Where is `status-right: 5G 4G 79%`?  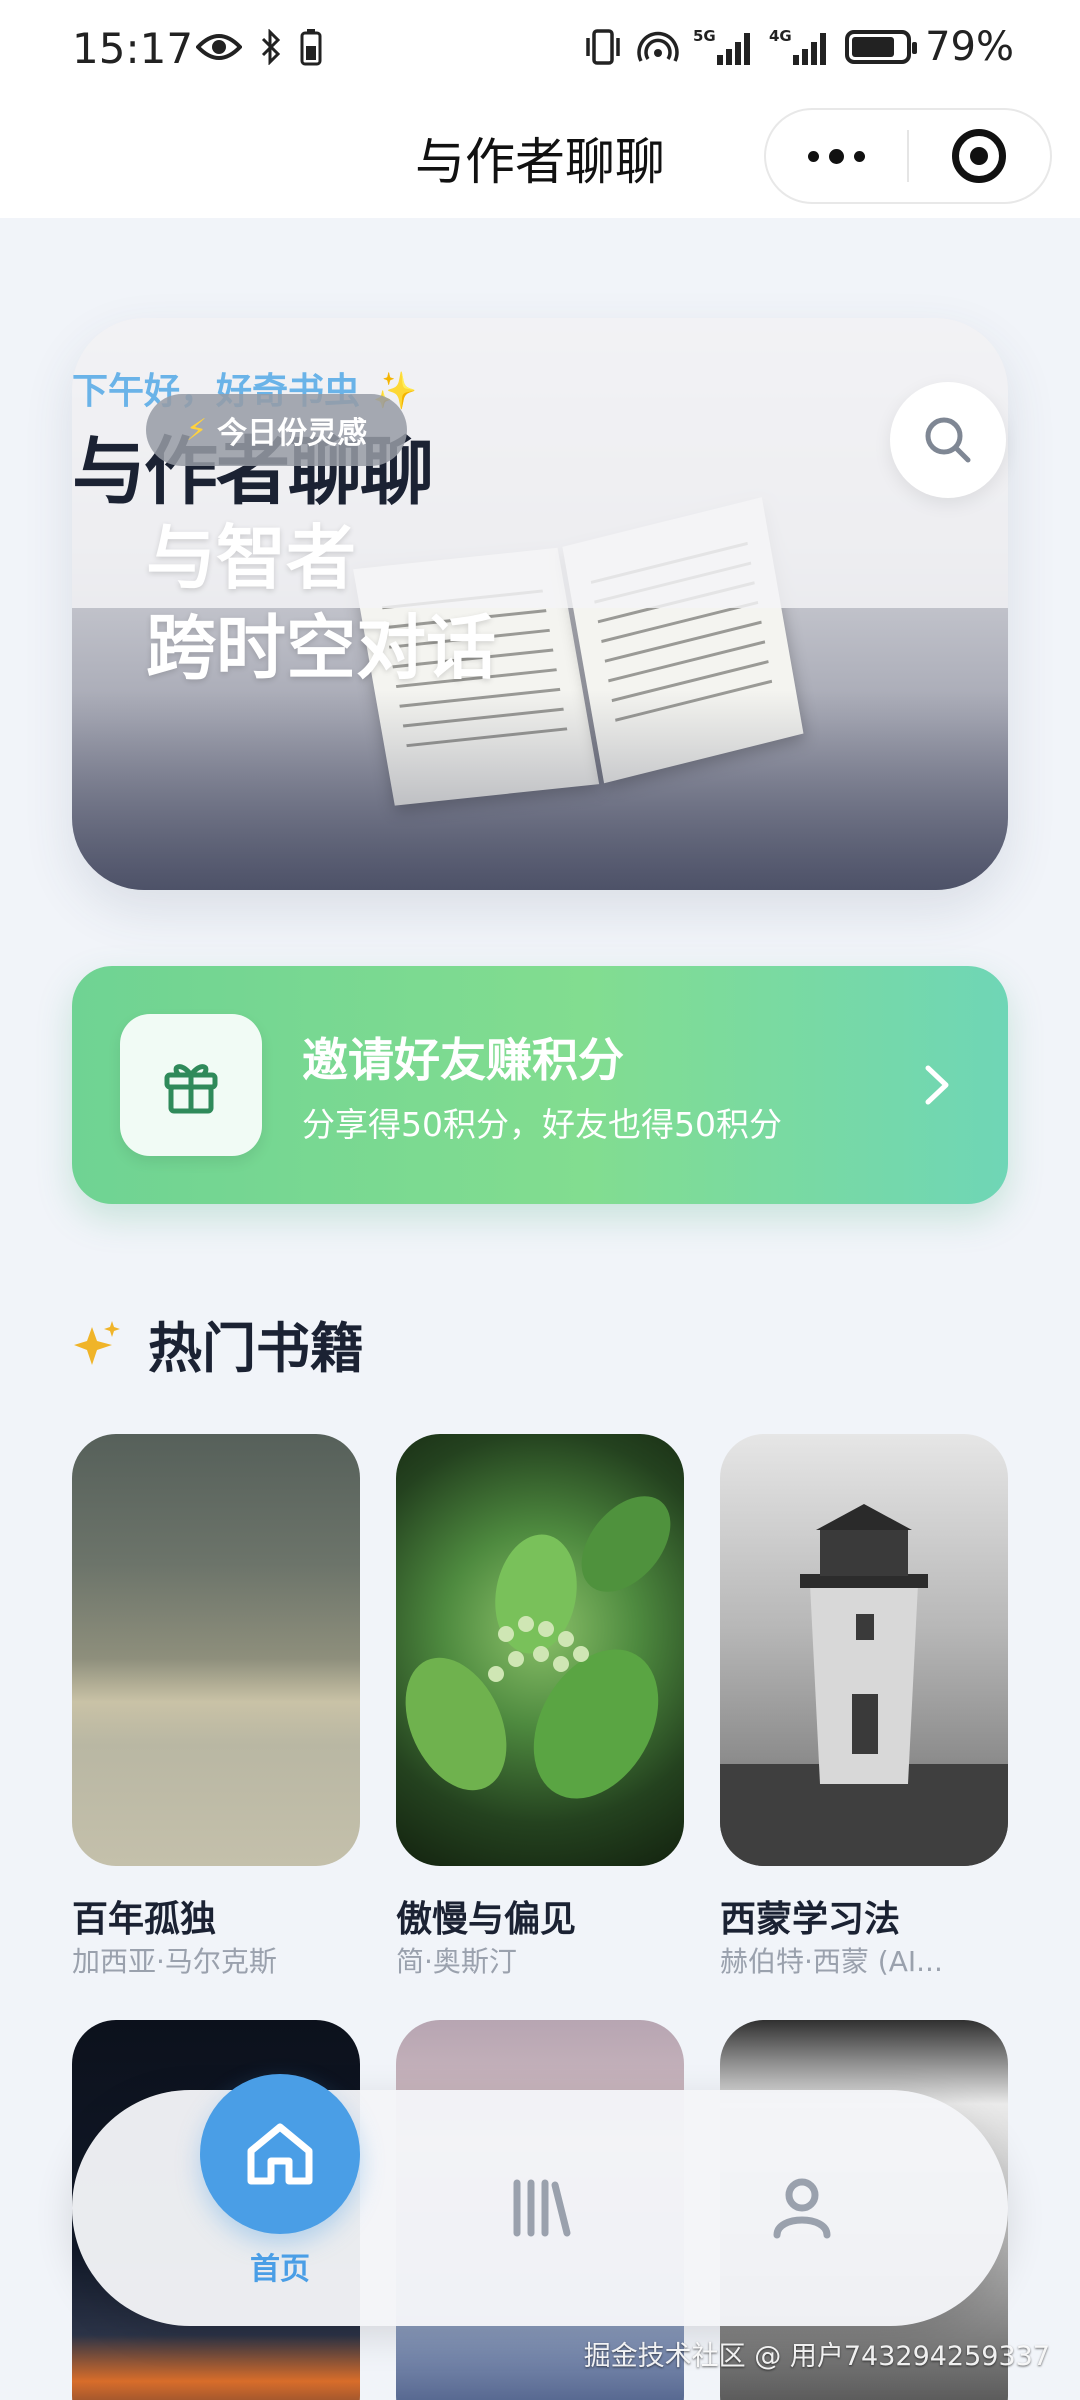
status-right: 5G 4G 79% is located at coordinates (798, 47).